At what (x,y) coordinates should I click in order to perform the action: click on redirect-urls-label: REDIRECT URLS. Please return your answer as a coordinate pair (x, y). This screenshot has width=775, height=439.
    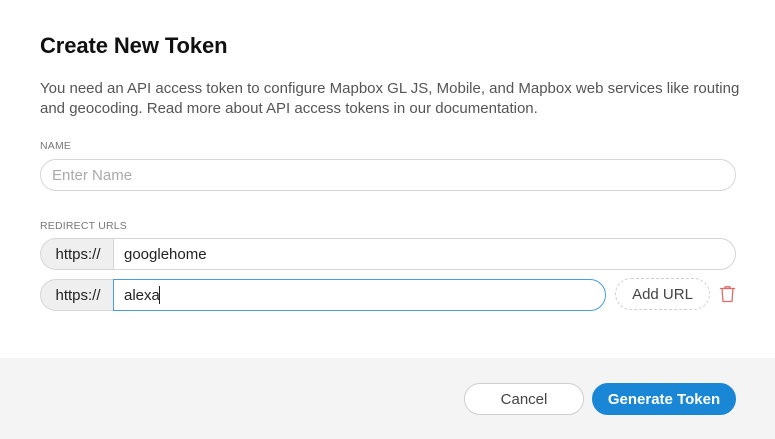
    Looking at the image, I should click on (84, 226).